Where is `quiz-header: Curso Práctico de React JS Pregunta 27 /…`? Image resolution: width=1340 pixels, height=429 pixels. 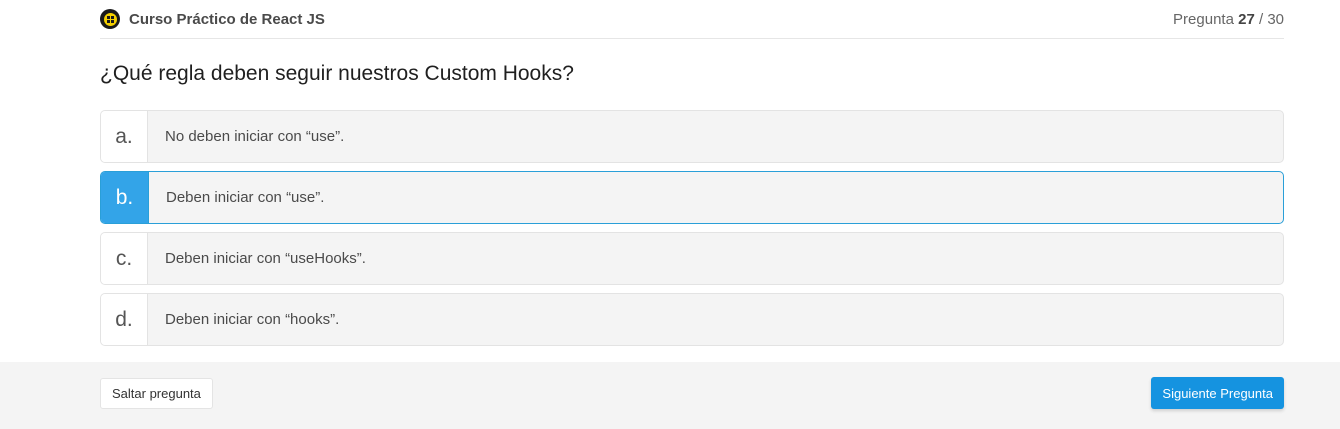
quiz-header: Curso Práctico de React JS Pregunta 27 /… is located at coordinates (692, 19).